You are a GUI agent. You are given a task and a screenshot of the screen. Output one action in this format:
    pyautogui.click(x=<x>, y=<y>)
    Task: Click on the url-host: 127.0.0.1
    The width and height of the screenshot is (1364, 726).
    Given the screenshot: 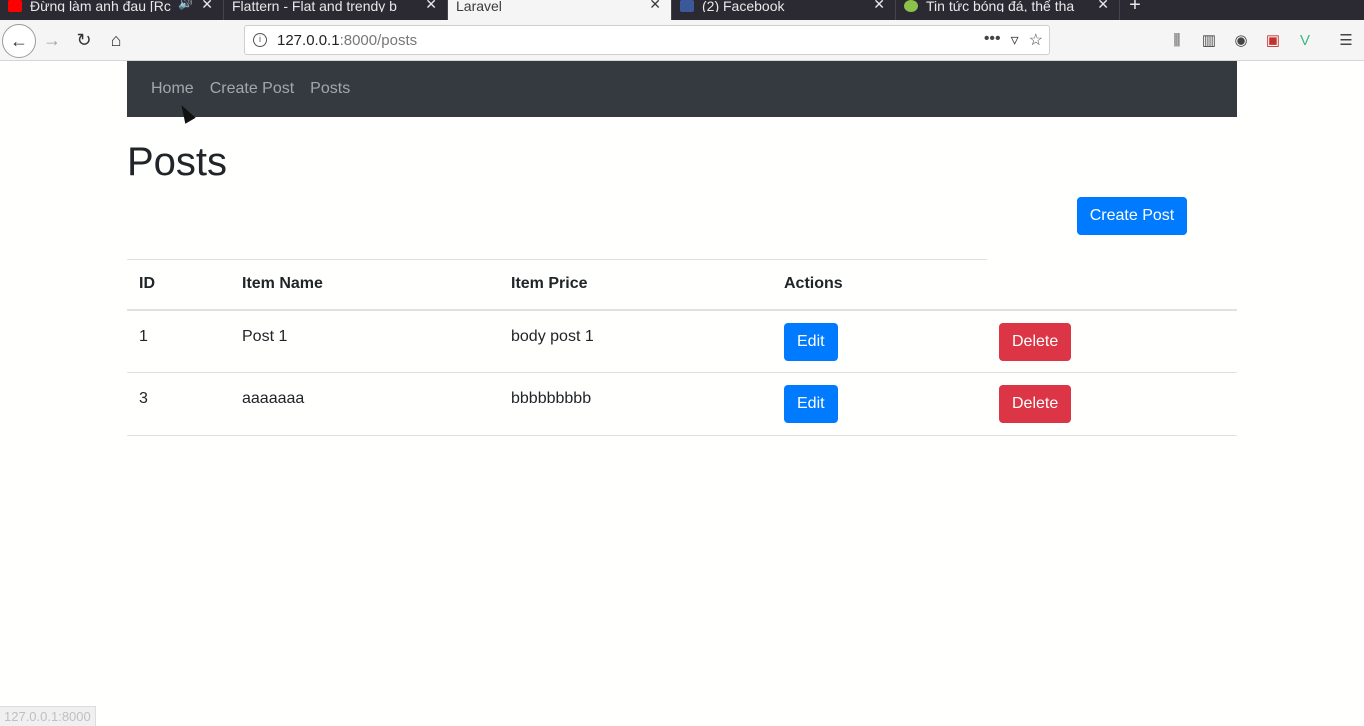 What is the action you would take?
    pyautogui.click(x=308, y=40)
    